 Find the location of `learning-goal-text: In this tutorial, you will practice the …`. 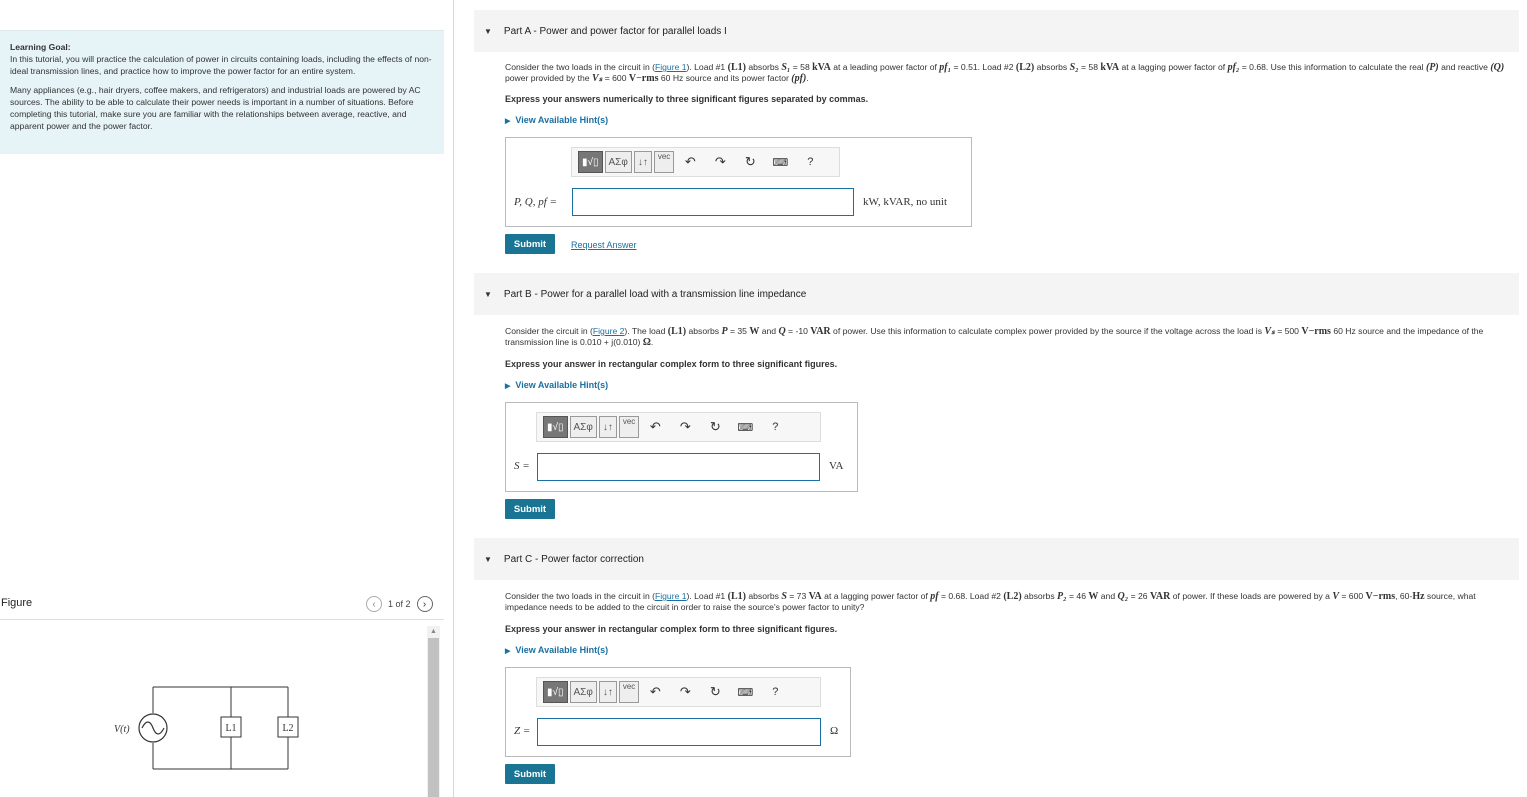

learning-goal-text: In this tutorial, you will practice the … is located at coordinates (221, 65).